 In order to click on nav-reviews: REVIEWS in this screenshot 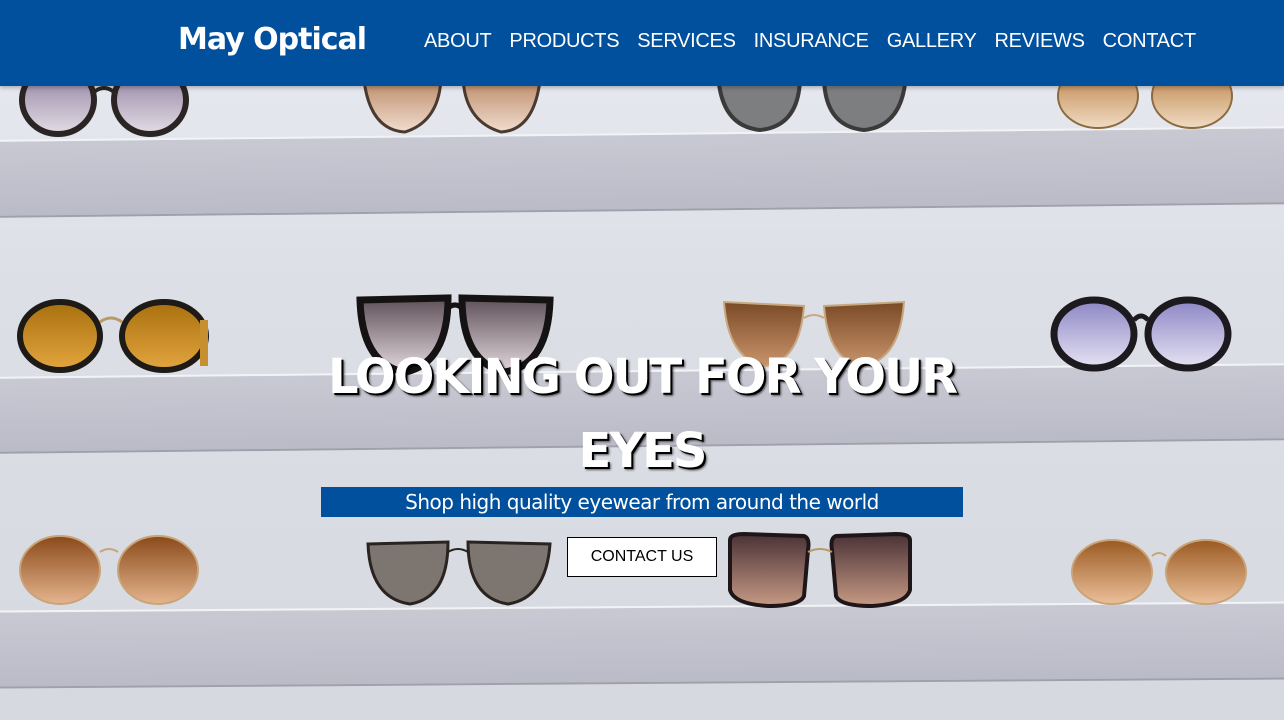, I will do `click(1040, 41)`.